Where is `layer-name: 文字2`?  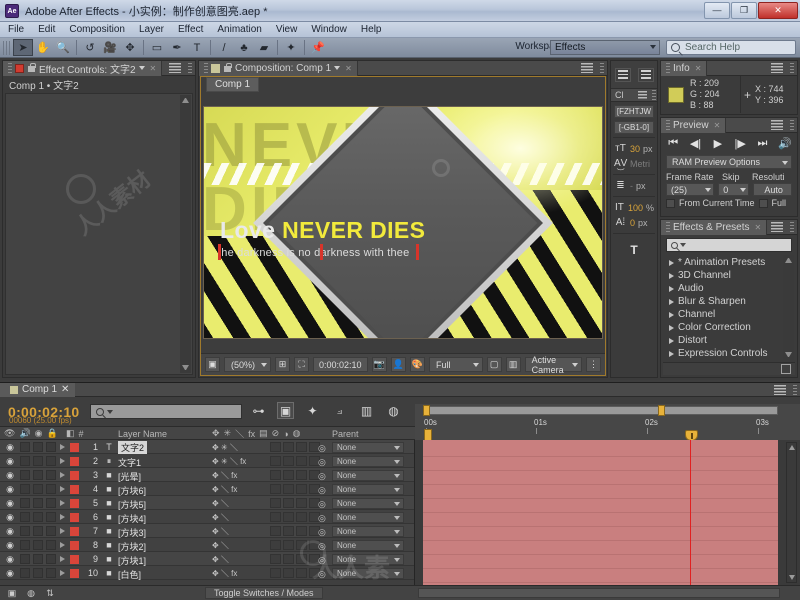 layer-name: 文字2 is located at coordinates (133, 447).